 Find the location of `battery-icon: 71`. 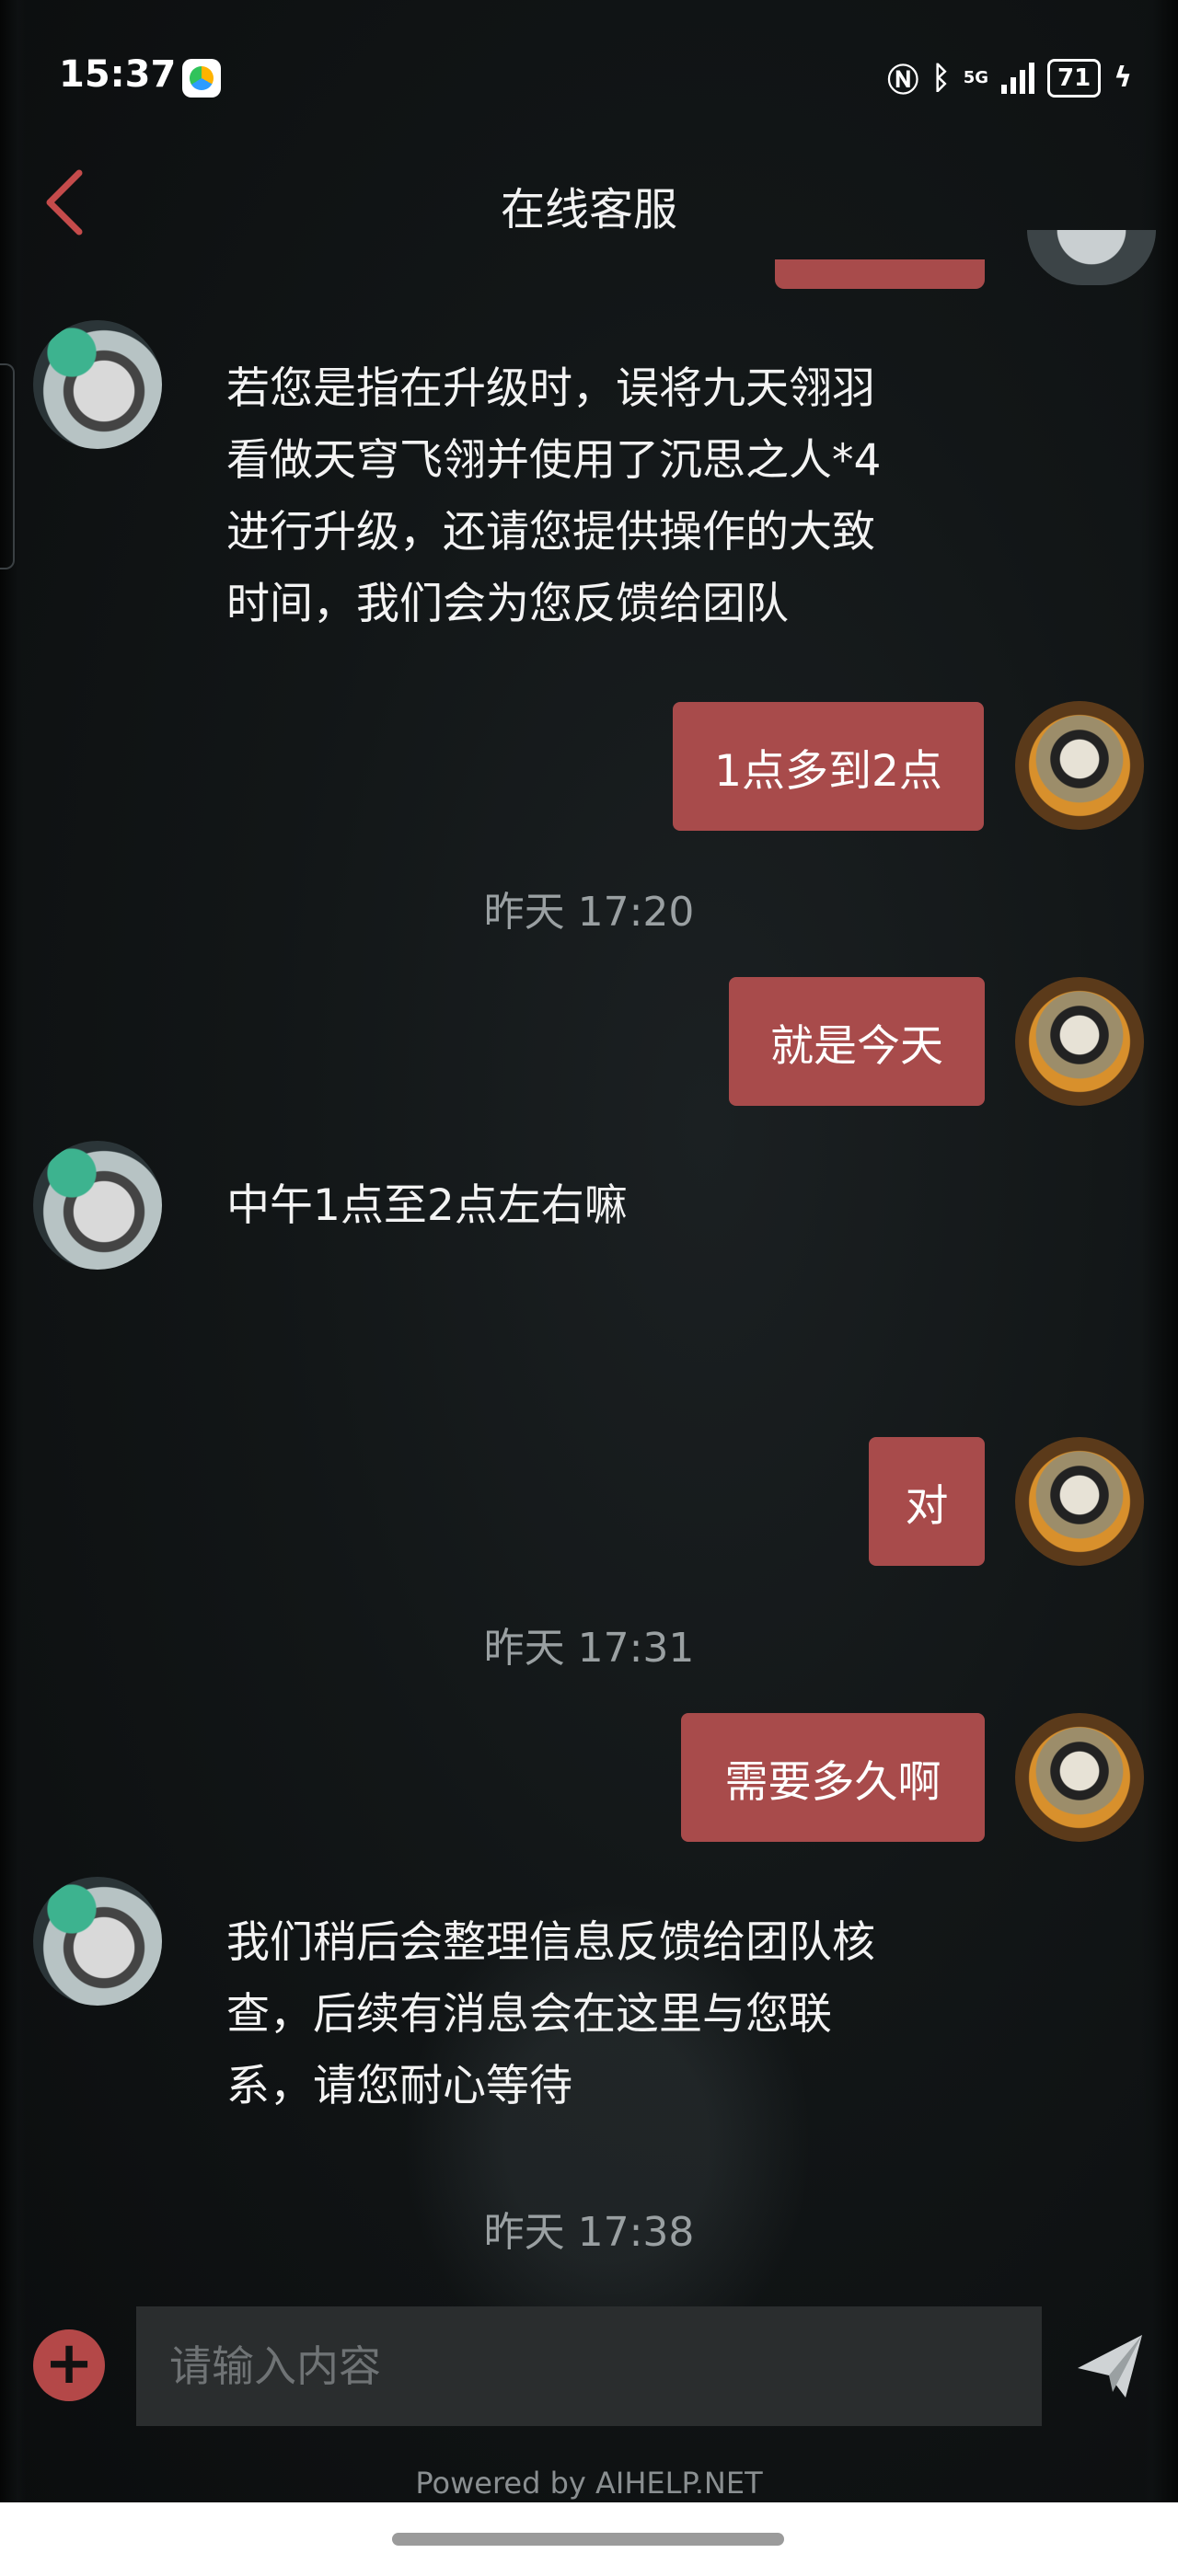

battery-icon: 71 is located at coordinates (1074, 78).